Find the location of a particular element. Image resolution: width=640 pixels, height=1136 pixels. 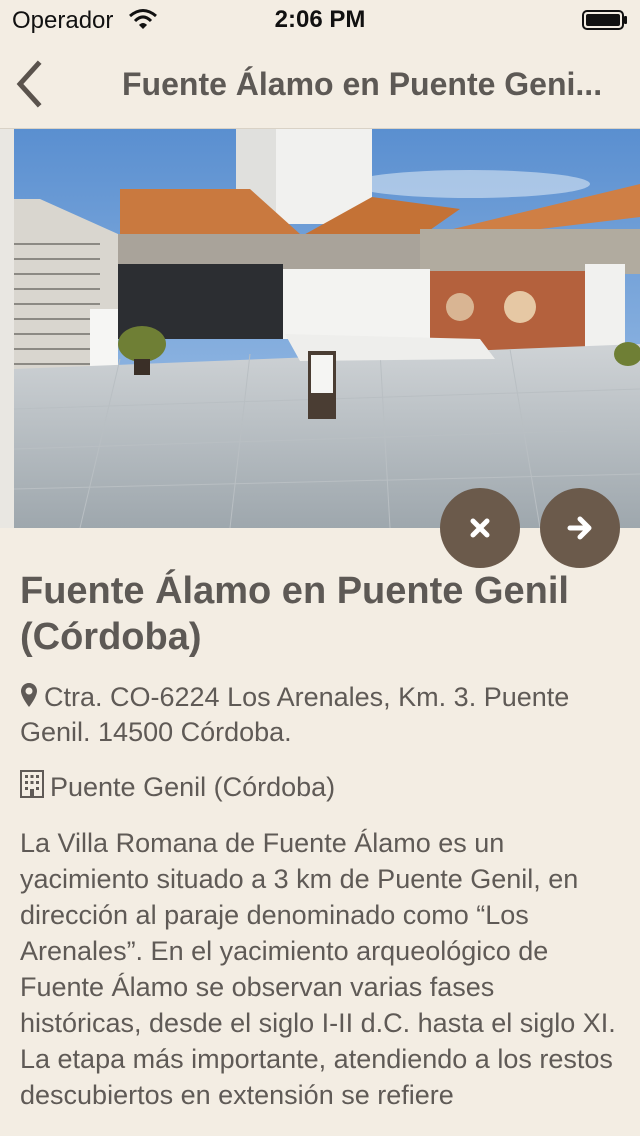

building-icon is located at coordinates (32, 784).